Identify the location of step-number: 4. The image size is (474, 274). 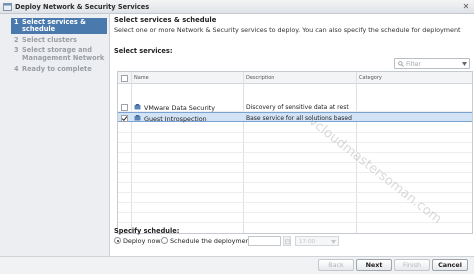
(16, 69).